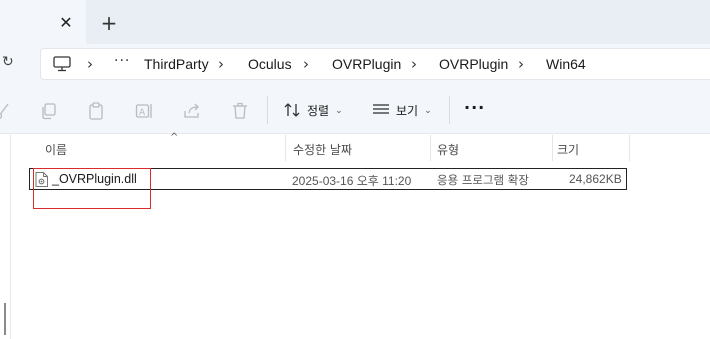 The height and width of the screenshot is (339, 710). What do you see at coordinates (270, 64) in the screenshot?
I see `breadcrumb-oculus: Oculus` at bounding box center [270, 64].